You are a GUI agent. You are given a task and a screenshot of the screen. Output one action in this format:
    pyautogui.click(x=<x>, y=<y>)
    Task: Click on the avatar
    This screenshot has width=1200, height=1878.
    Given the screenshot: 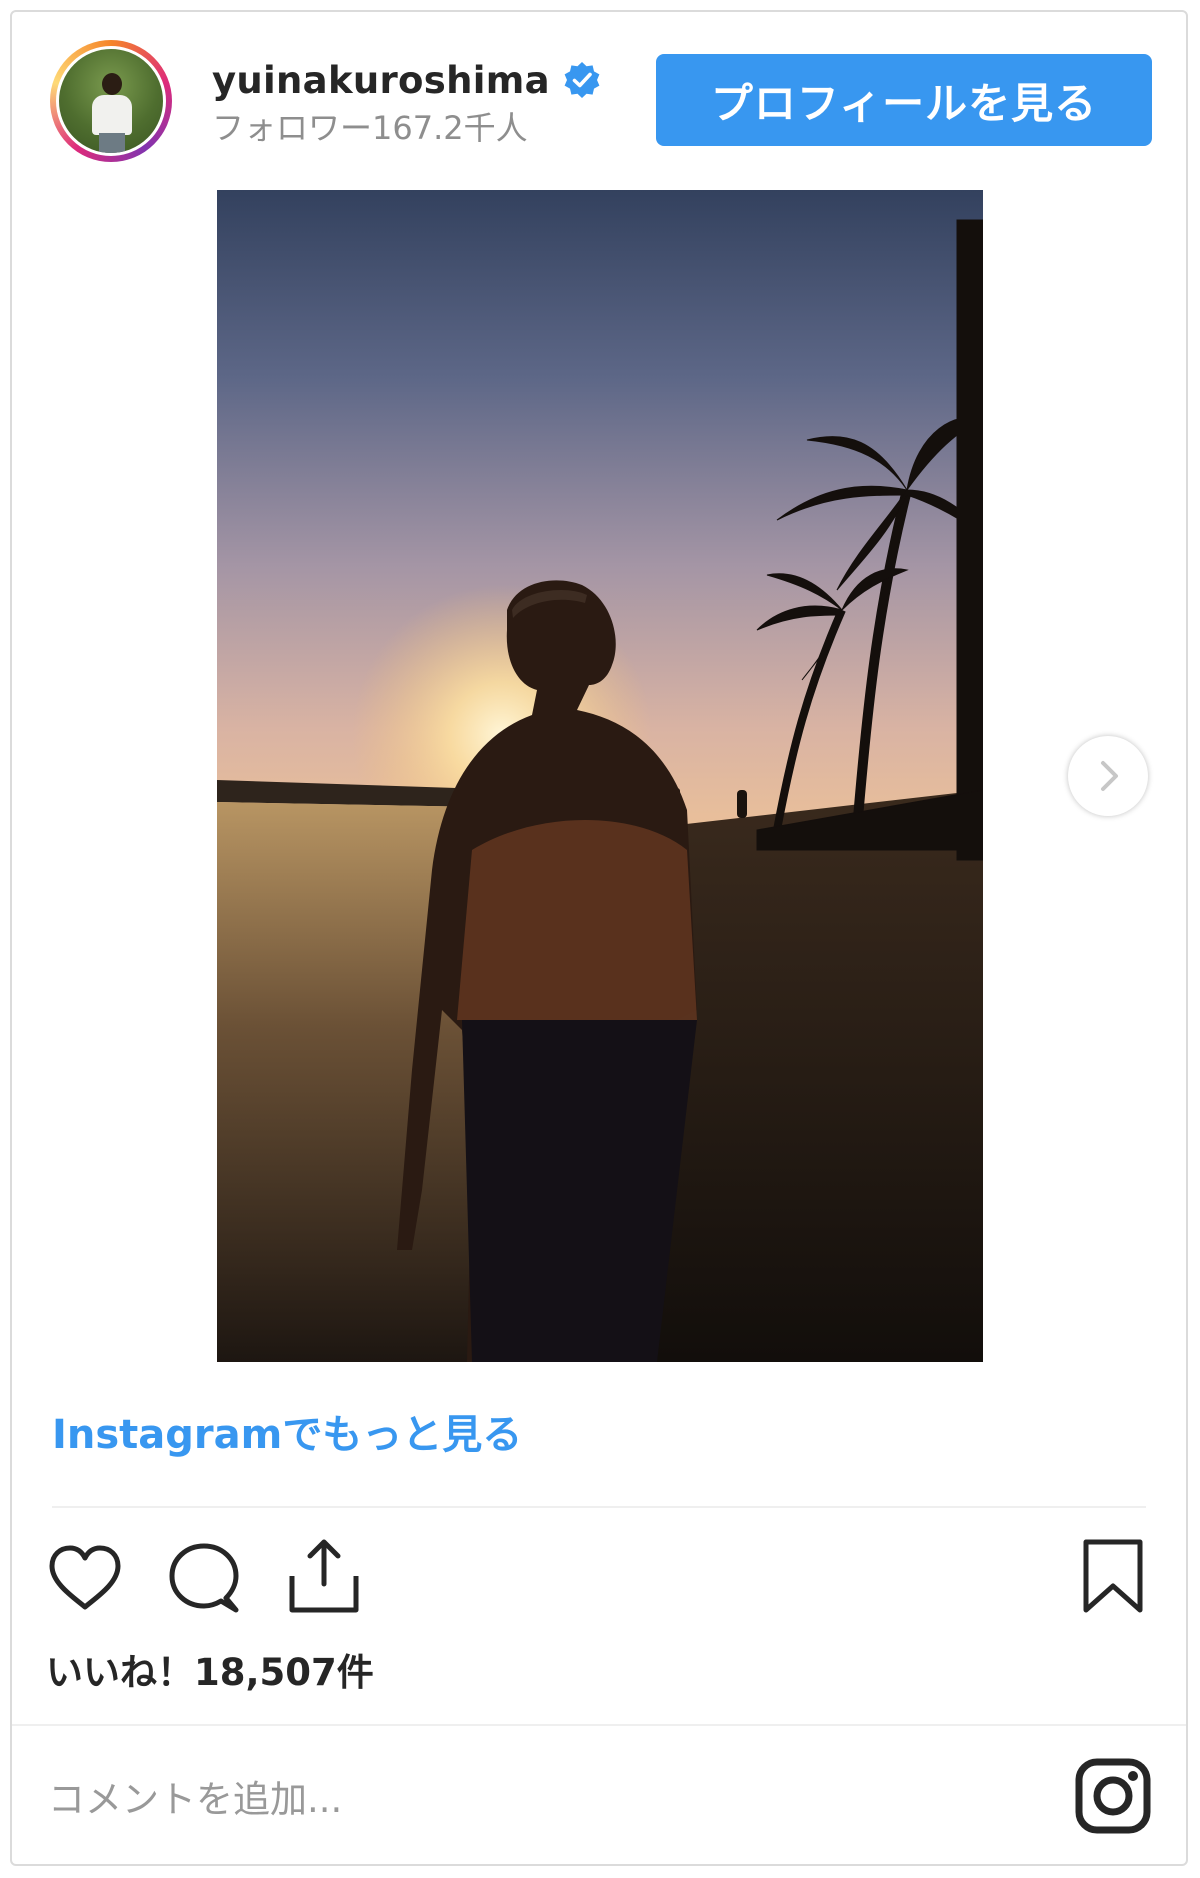 What is the action you would take?
    pyautogui.click(x=111, y=101)
    